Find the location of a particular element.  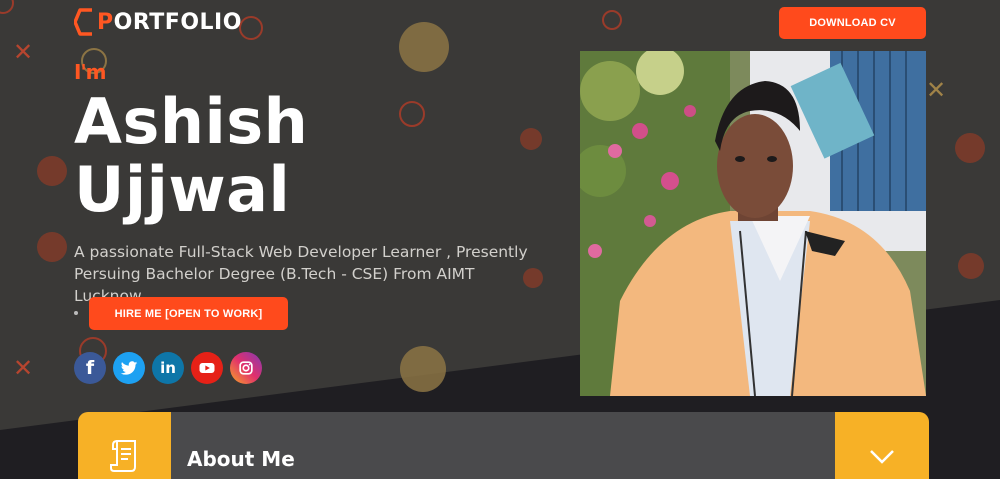

twitter-icon is located at coordinates (129, 368).